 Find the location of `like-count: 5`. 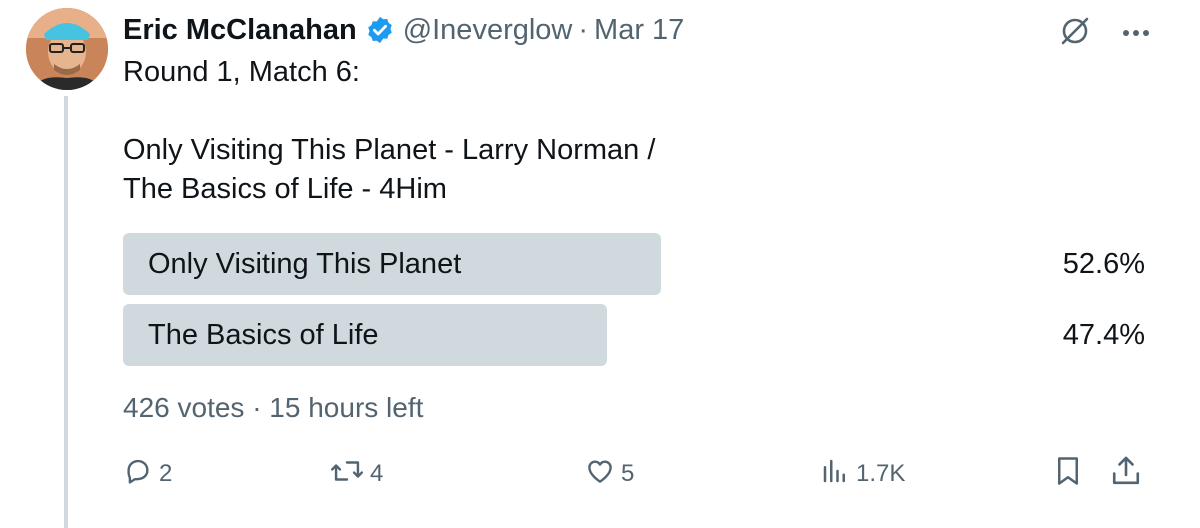

like-count: 5 is located at coordinates (628, 473).